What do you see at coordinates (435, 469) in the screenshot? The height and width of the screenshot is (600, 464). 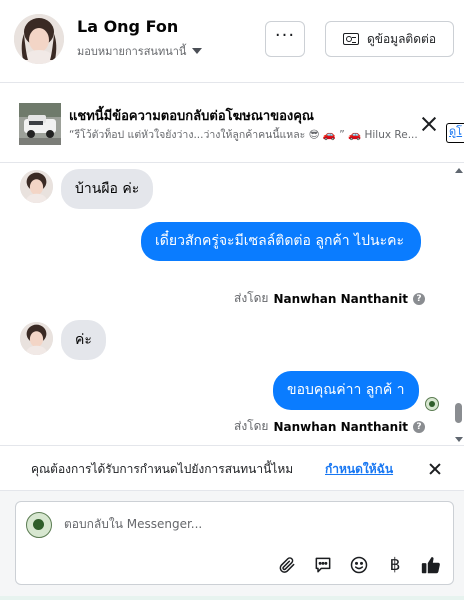 I see `close-prompt-icon` at bounding box center [435, 469].